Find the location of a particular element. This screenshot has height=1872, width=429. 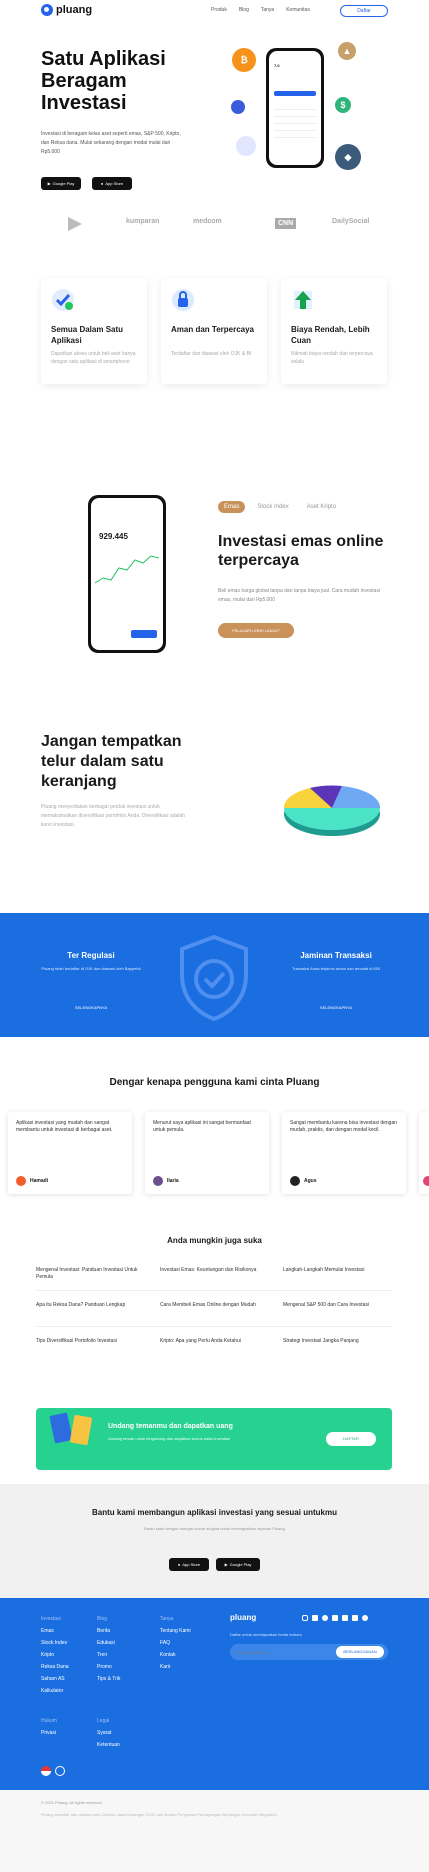

linkedin-icon is located at coordinates (345, 1618).